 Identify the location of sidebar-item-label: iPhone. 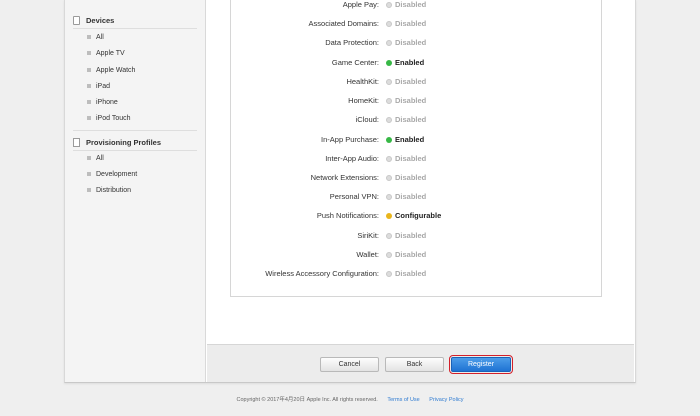
(107, 102).